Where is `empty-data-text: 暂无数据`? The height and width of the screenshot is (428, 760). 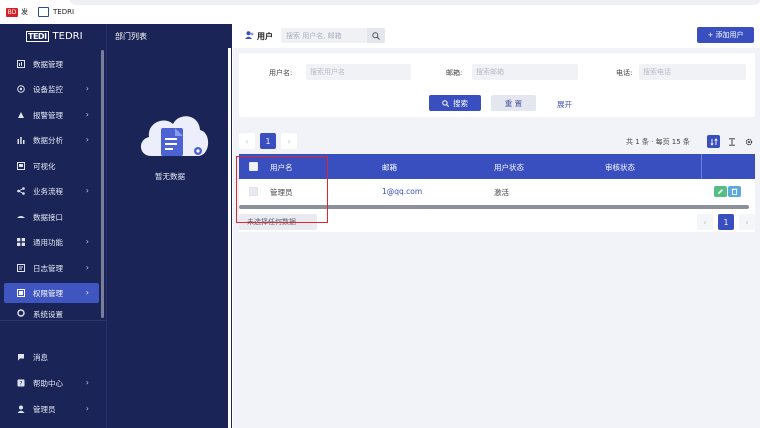 empty-data-text: 暂无数据 is located at coordinates (170, 176).